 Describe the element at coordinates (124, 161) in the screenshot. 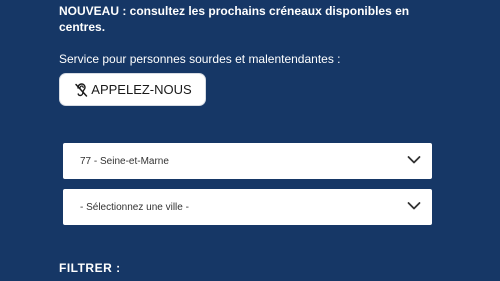

I see `department-select-value: 77 - Seine-et-Marne` at that location.